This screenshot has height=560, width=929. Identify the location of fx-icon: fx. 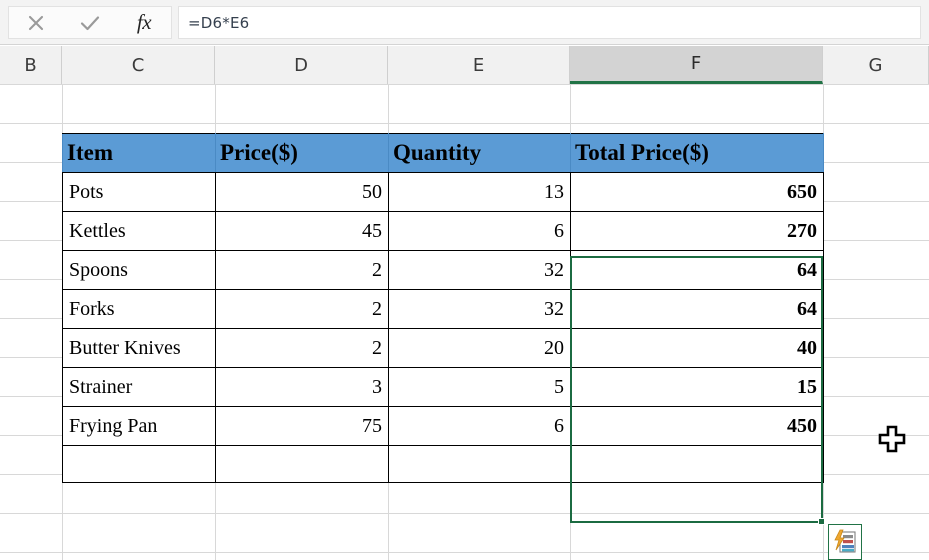
(144, 22).